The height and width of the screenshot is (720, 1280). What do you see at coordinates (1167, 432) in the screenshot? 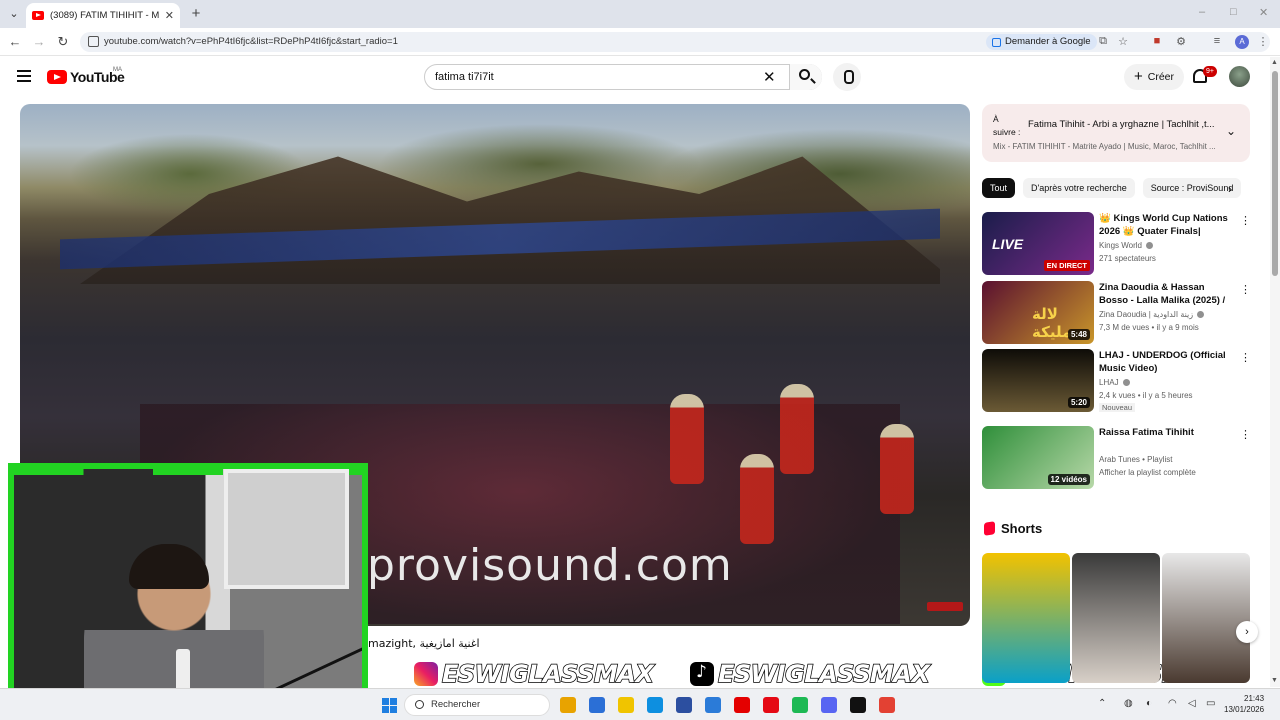
I see `rec-title: Raissa Fatima Tihihit` at bounding box center [1167, 432].